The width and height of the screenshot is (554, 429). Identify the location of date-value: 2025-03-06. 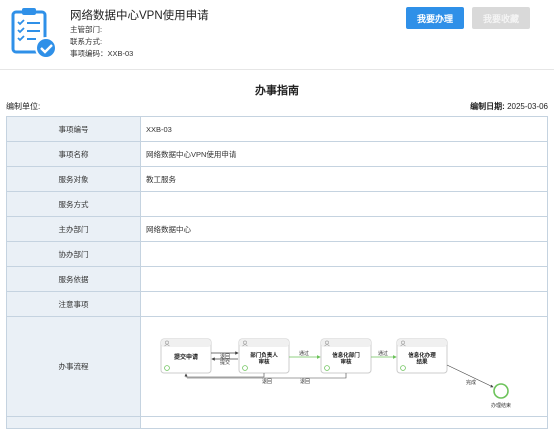
(527, 106).